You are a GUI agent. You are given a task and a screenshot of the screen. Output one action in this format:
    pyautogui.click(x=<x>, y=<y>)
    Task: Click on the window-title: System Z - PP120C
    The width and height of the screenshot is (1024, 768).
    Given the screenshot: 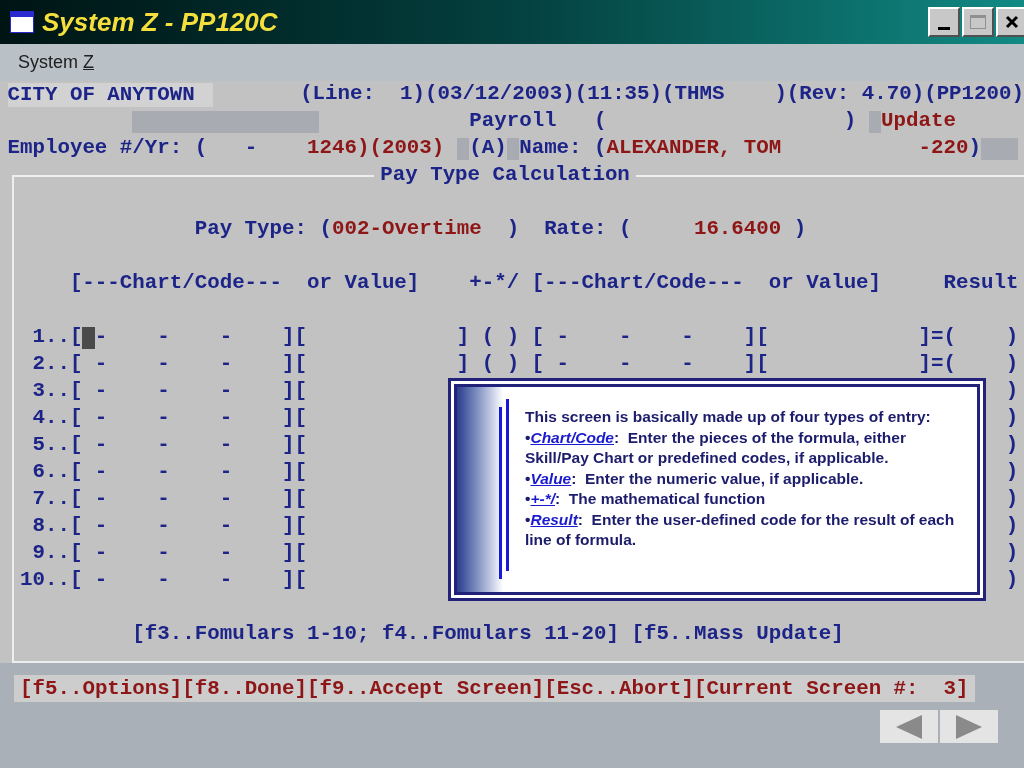 What is the action you would take?
    pyautogui.click(x=160, y=22)
    